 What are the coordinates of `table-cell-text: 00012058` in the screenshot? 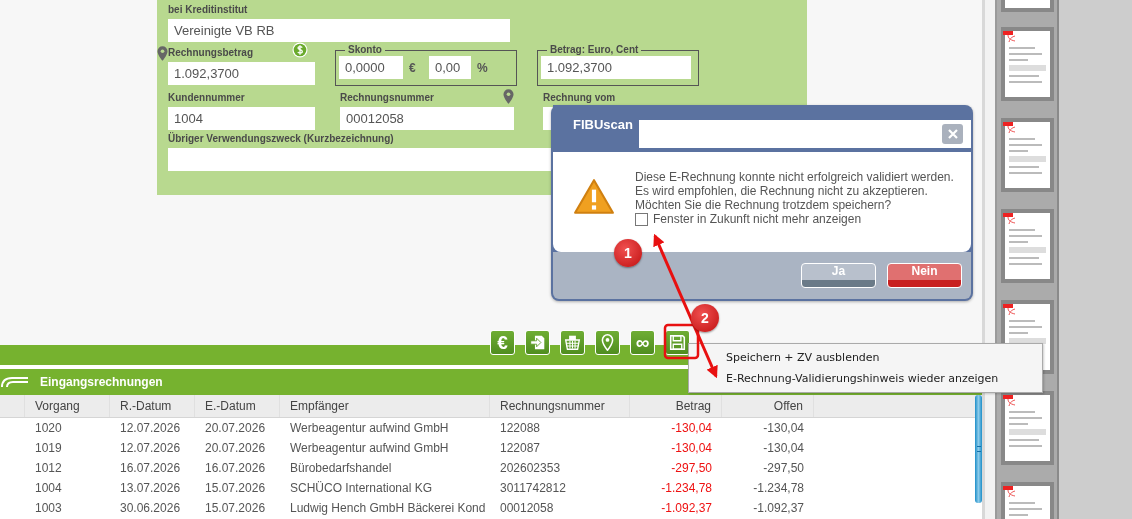 It's located at (527, 508).